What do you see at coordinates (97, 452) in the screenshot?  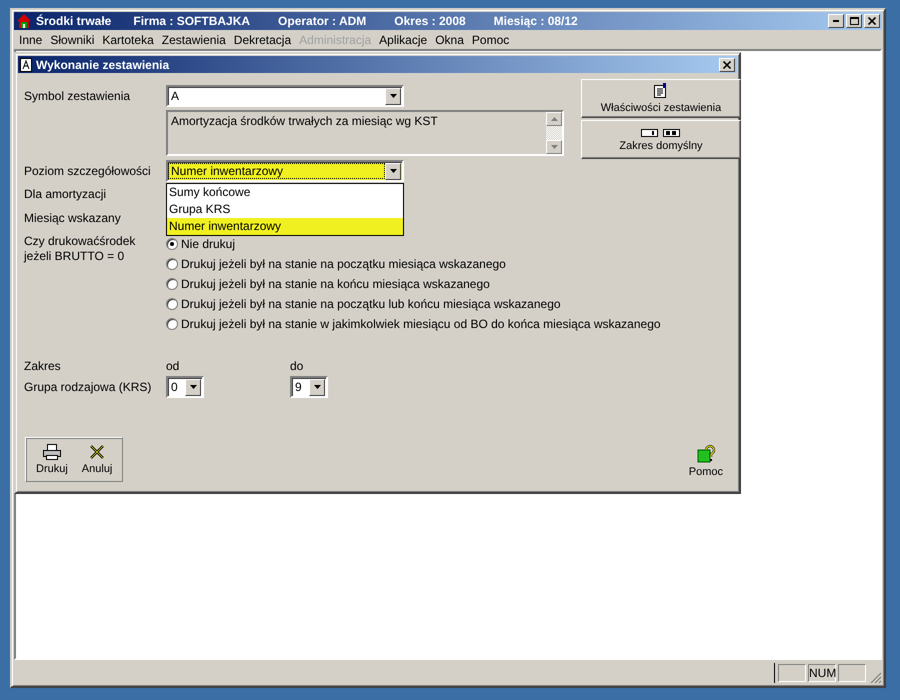 I see `x-mark-icon` at bounding box center [97, 452].